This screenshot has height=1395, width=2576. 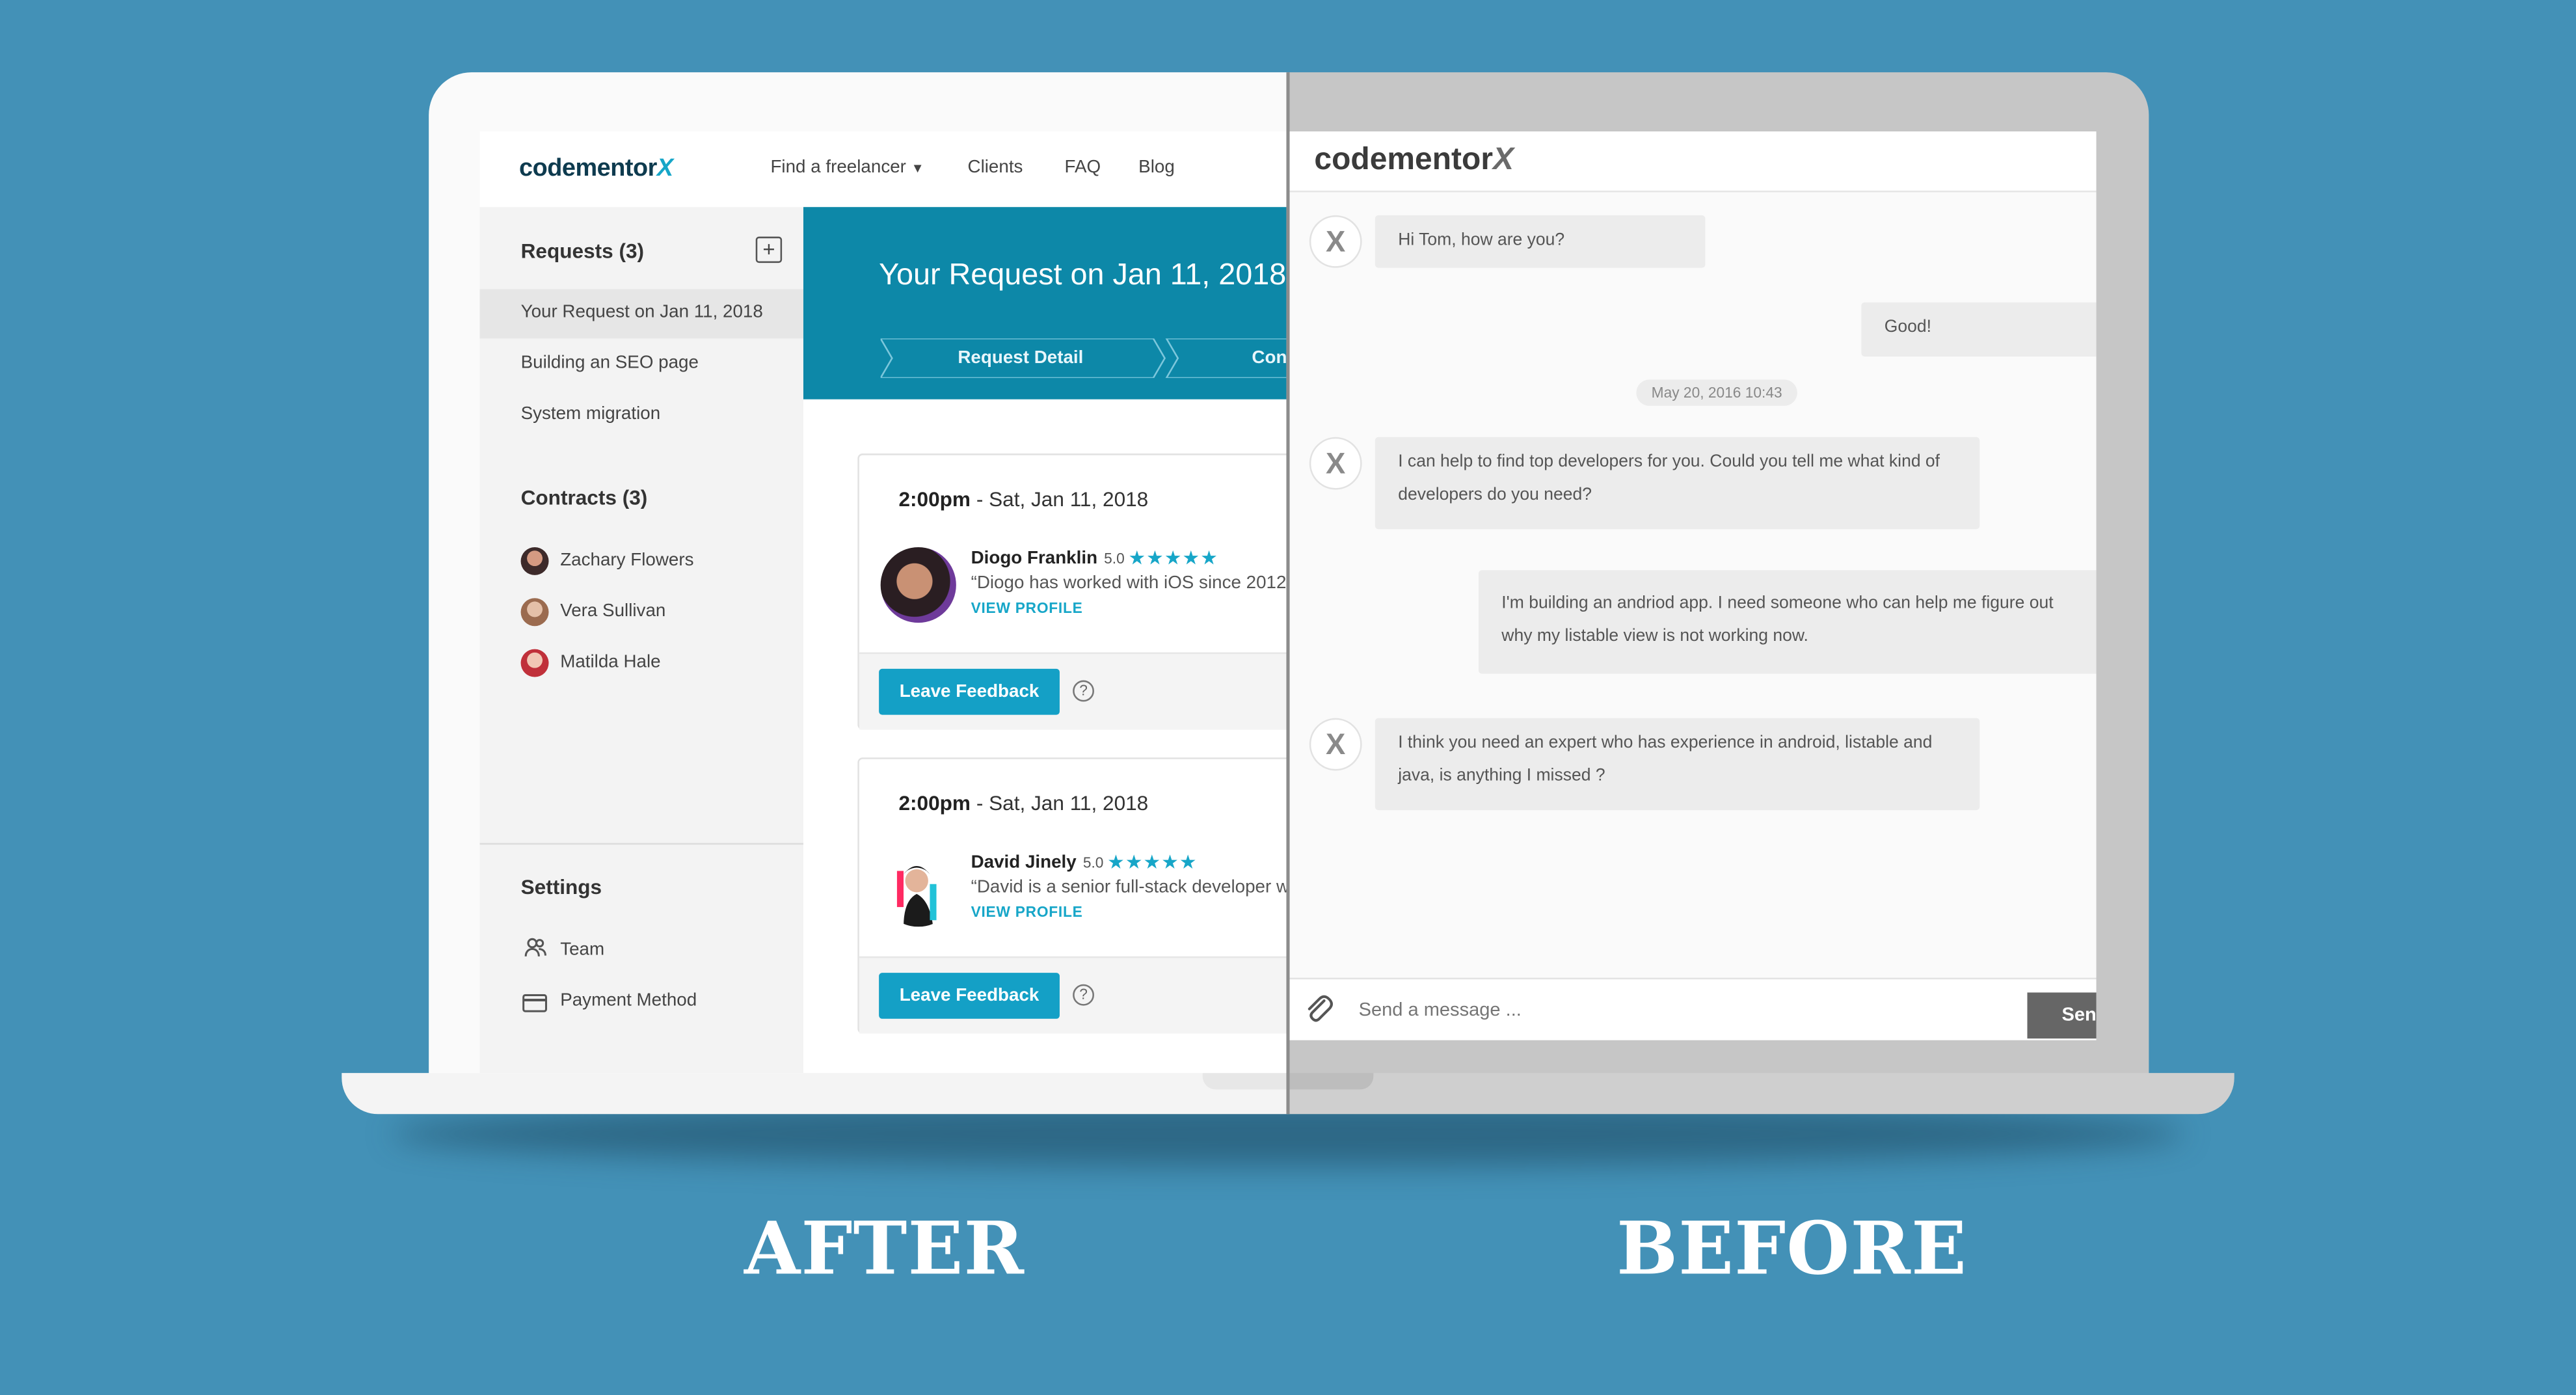 What do you see at coordinates (1716, 392) in the screenshot?
I see `message-timestamp: May 20, 2016 10:43` at bounding box center [1716, 392].